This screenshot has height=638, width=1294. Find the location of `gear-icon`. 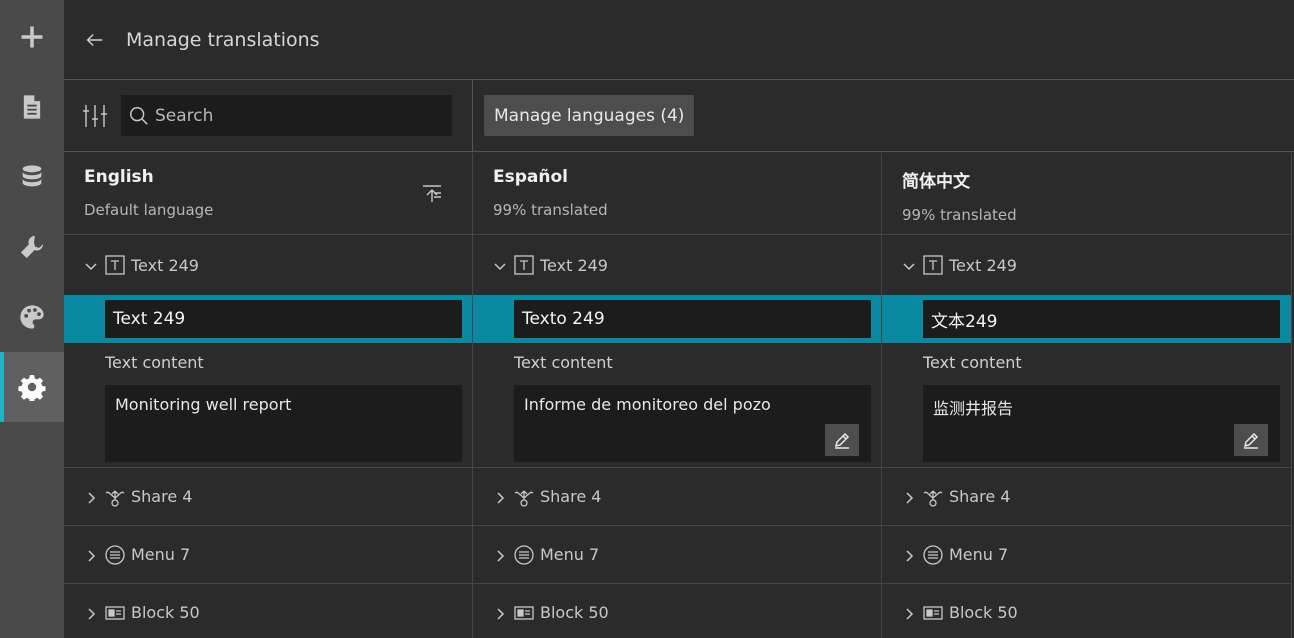

gear-icon is located at coordinates (32, 388).